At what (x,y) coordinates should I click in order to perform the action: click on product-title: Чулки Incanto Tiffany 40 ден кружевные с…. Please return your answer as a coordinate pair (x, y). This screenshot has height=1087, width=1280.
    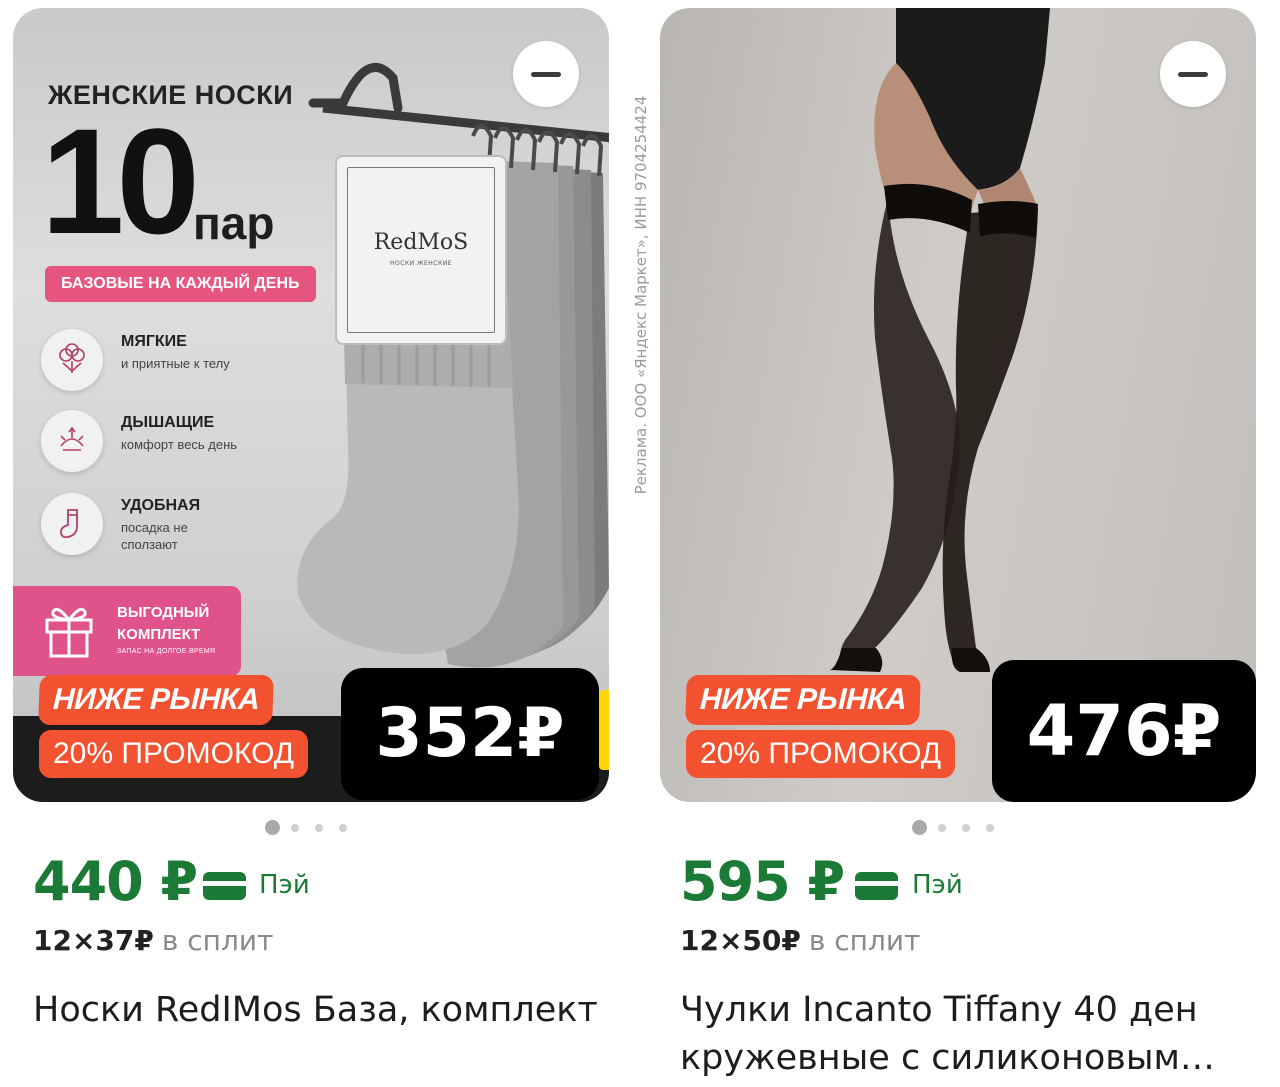
    Looking at the image, I should click on (965, 1034).